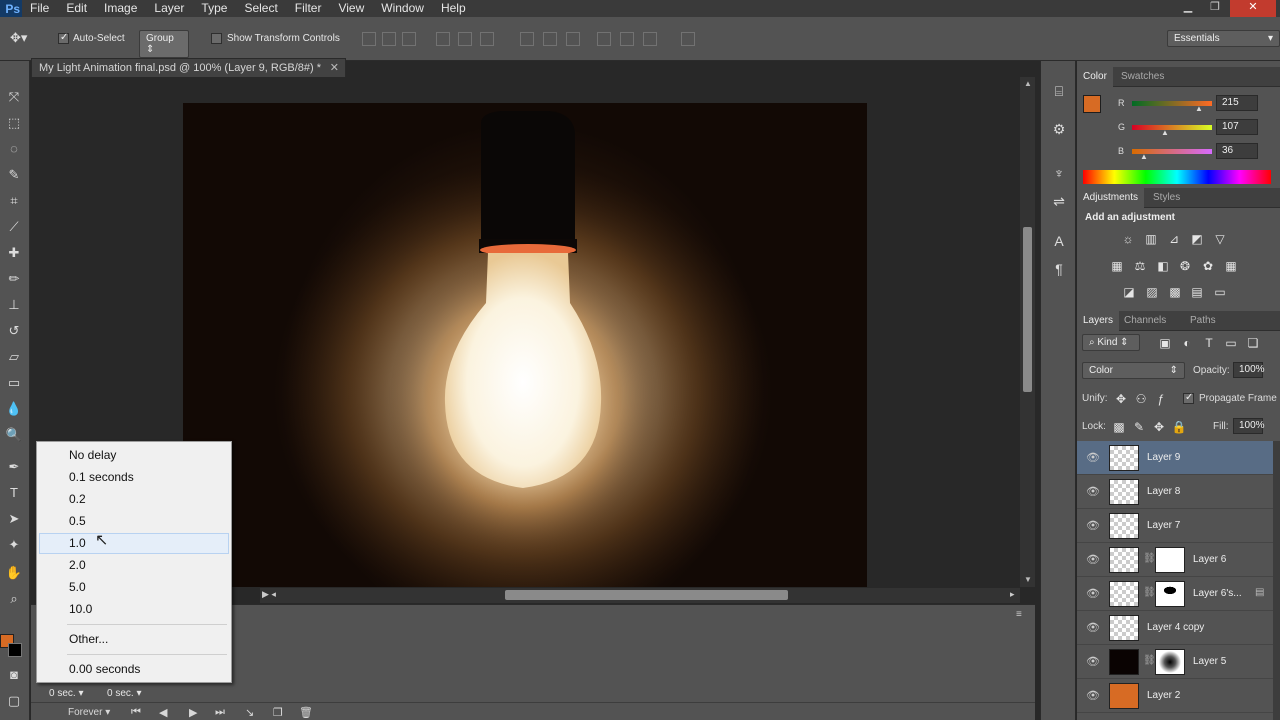 The width and height of the screenshot is (1280, 720). What do you see at coordinates (249, 712) in the screenshot?
I see `tween-icon: ↘` at bounding box center [249, 712].